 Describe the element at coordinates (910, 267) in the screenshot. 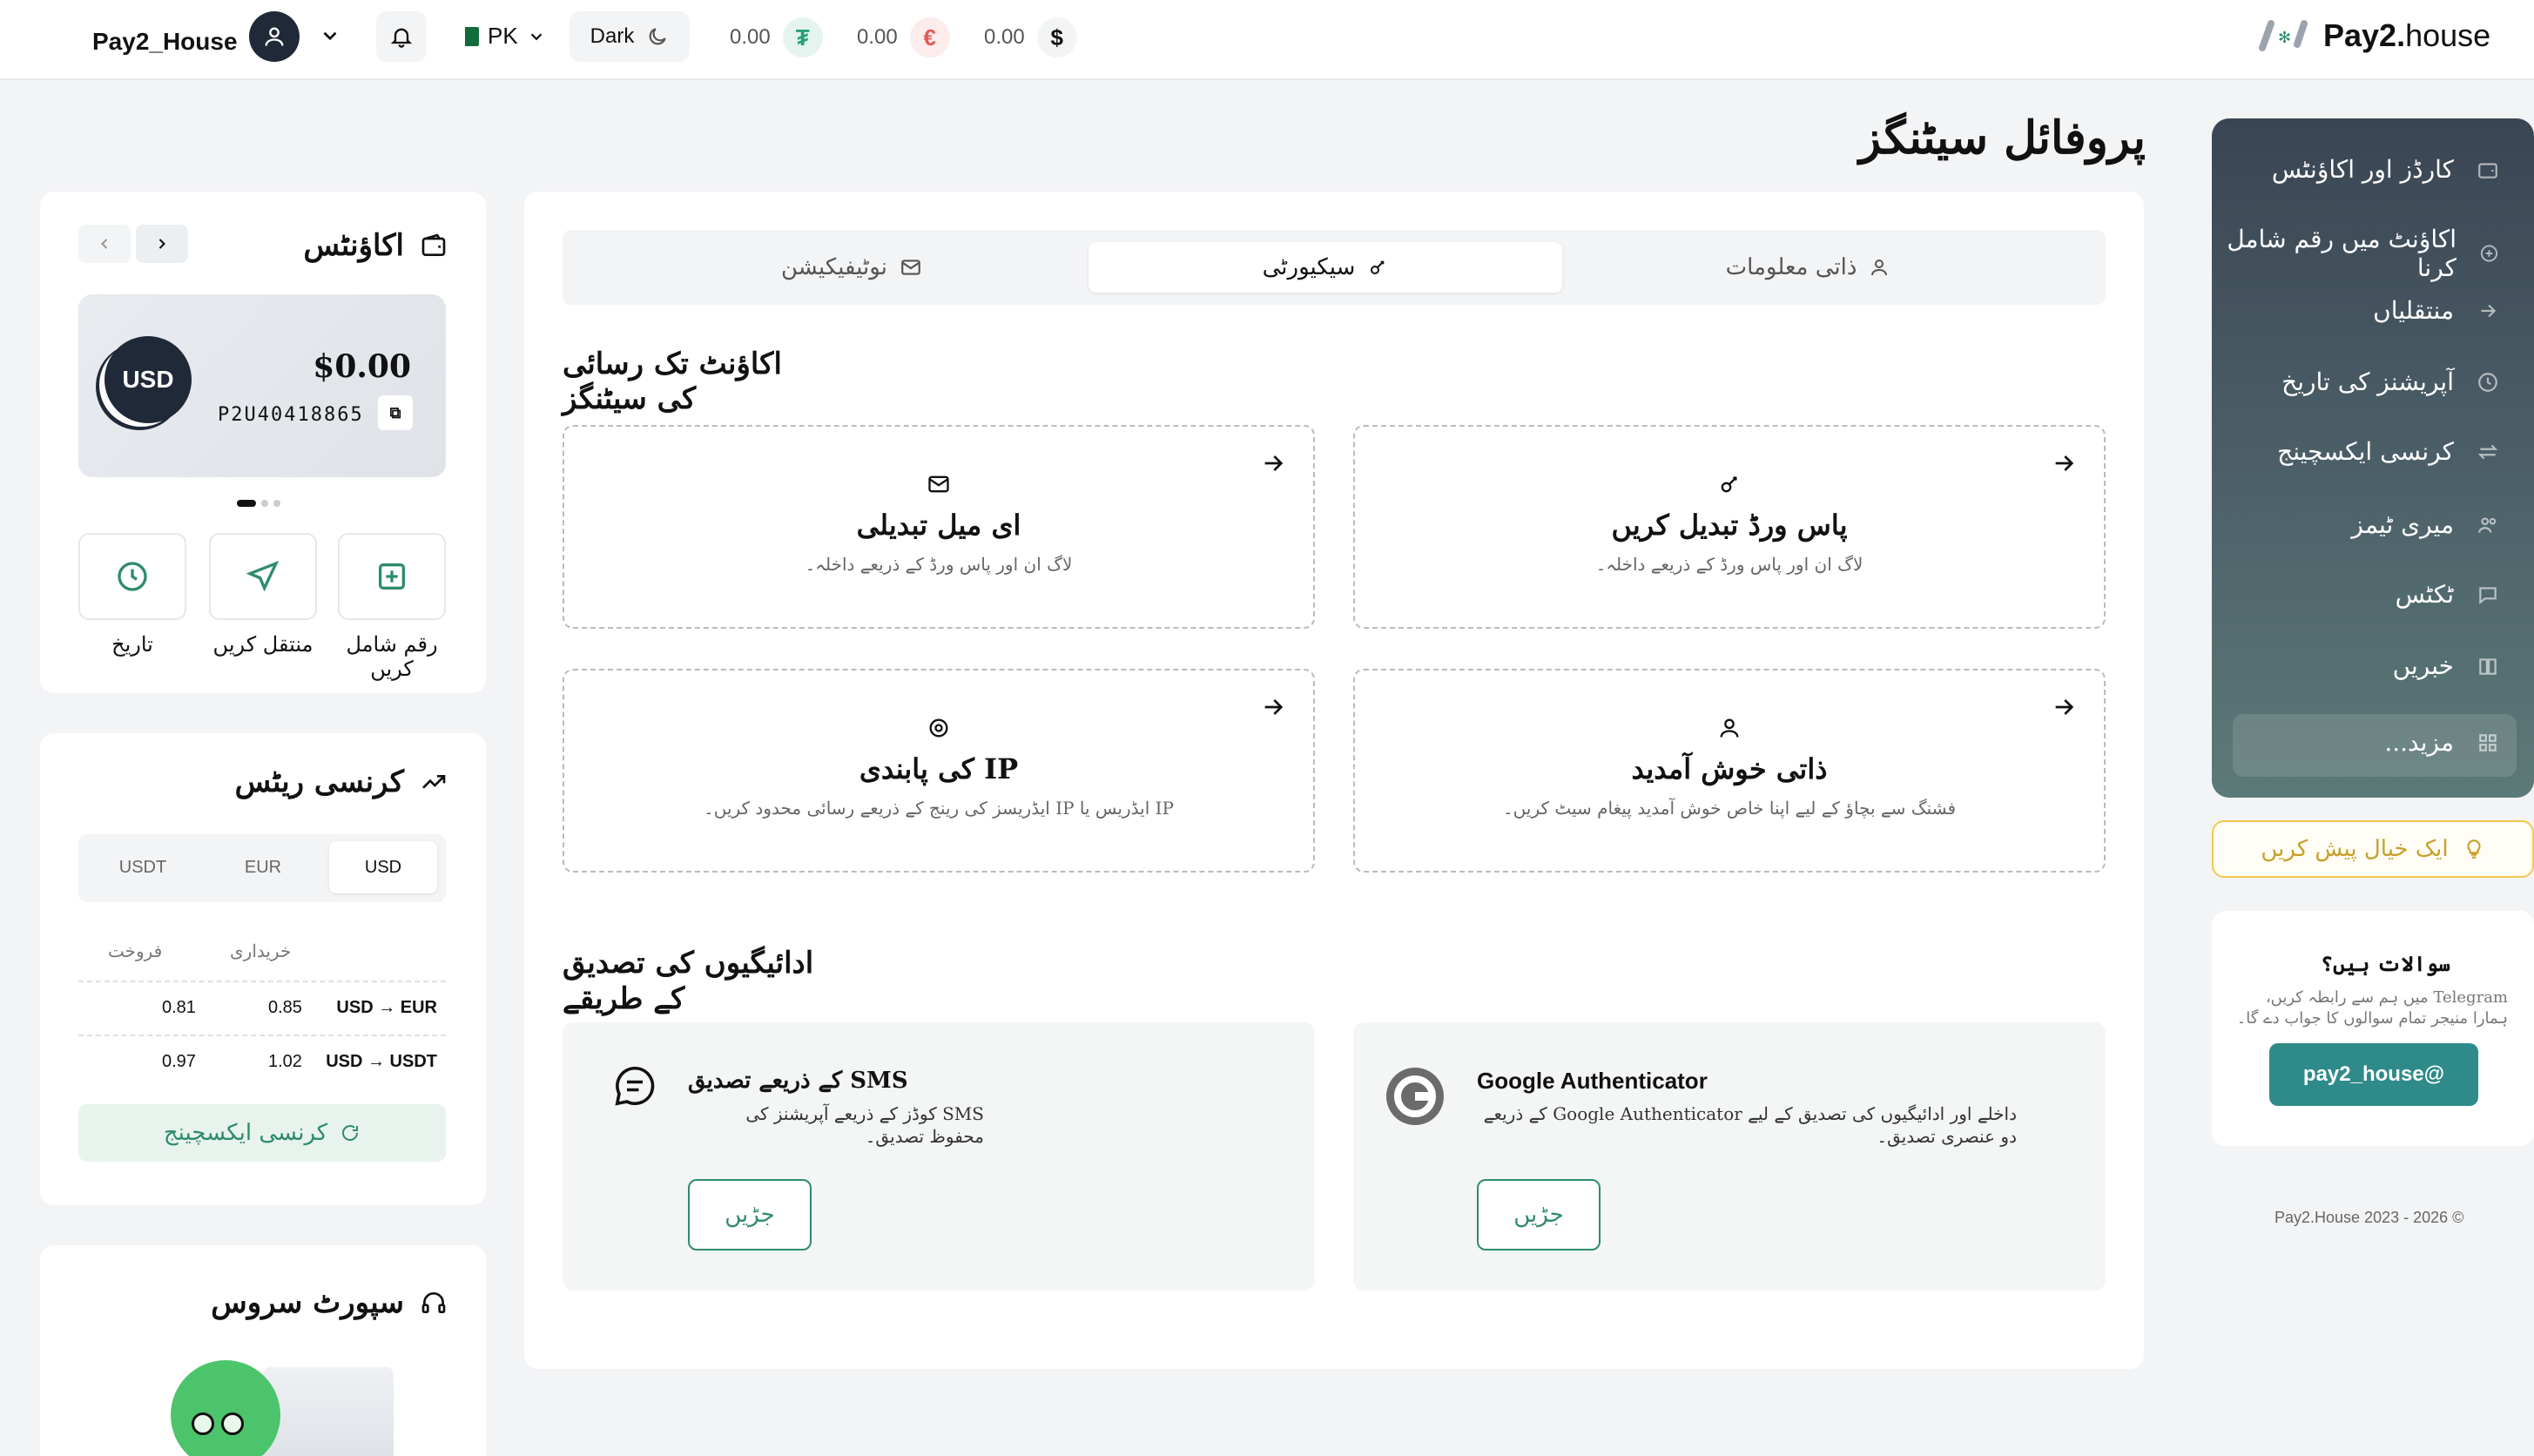

I see `mail-icon` at that location.